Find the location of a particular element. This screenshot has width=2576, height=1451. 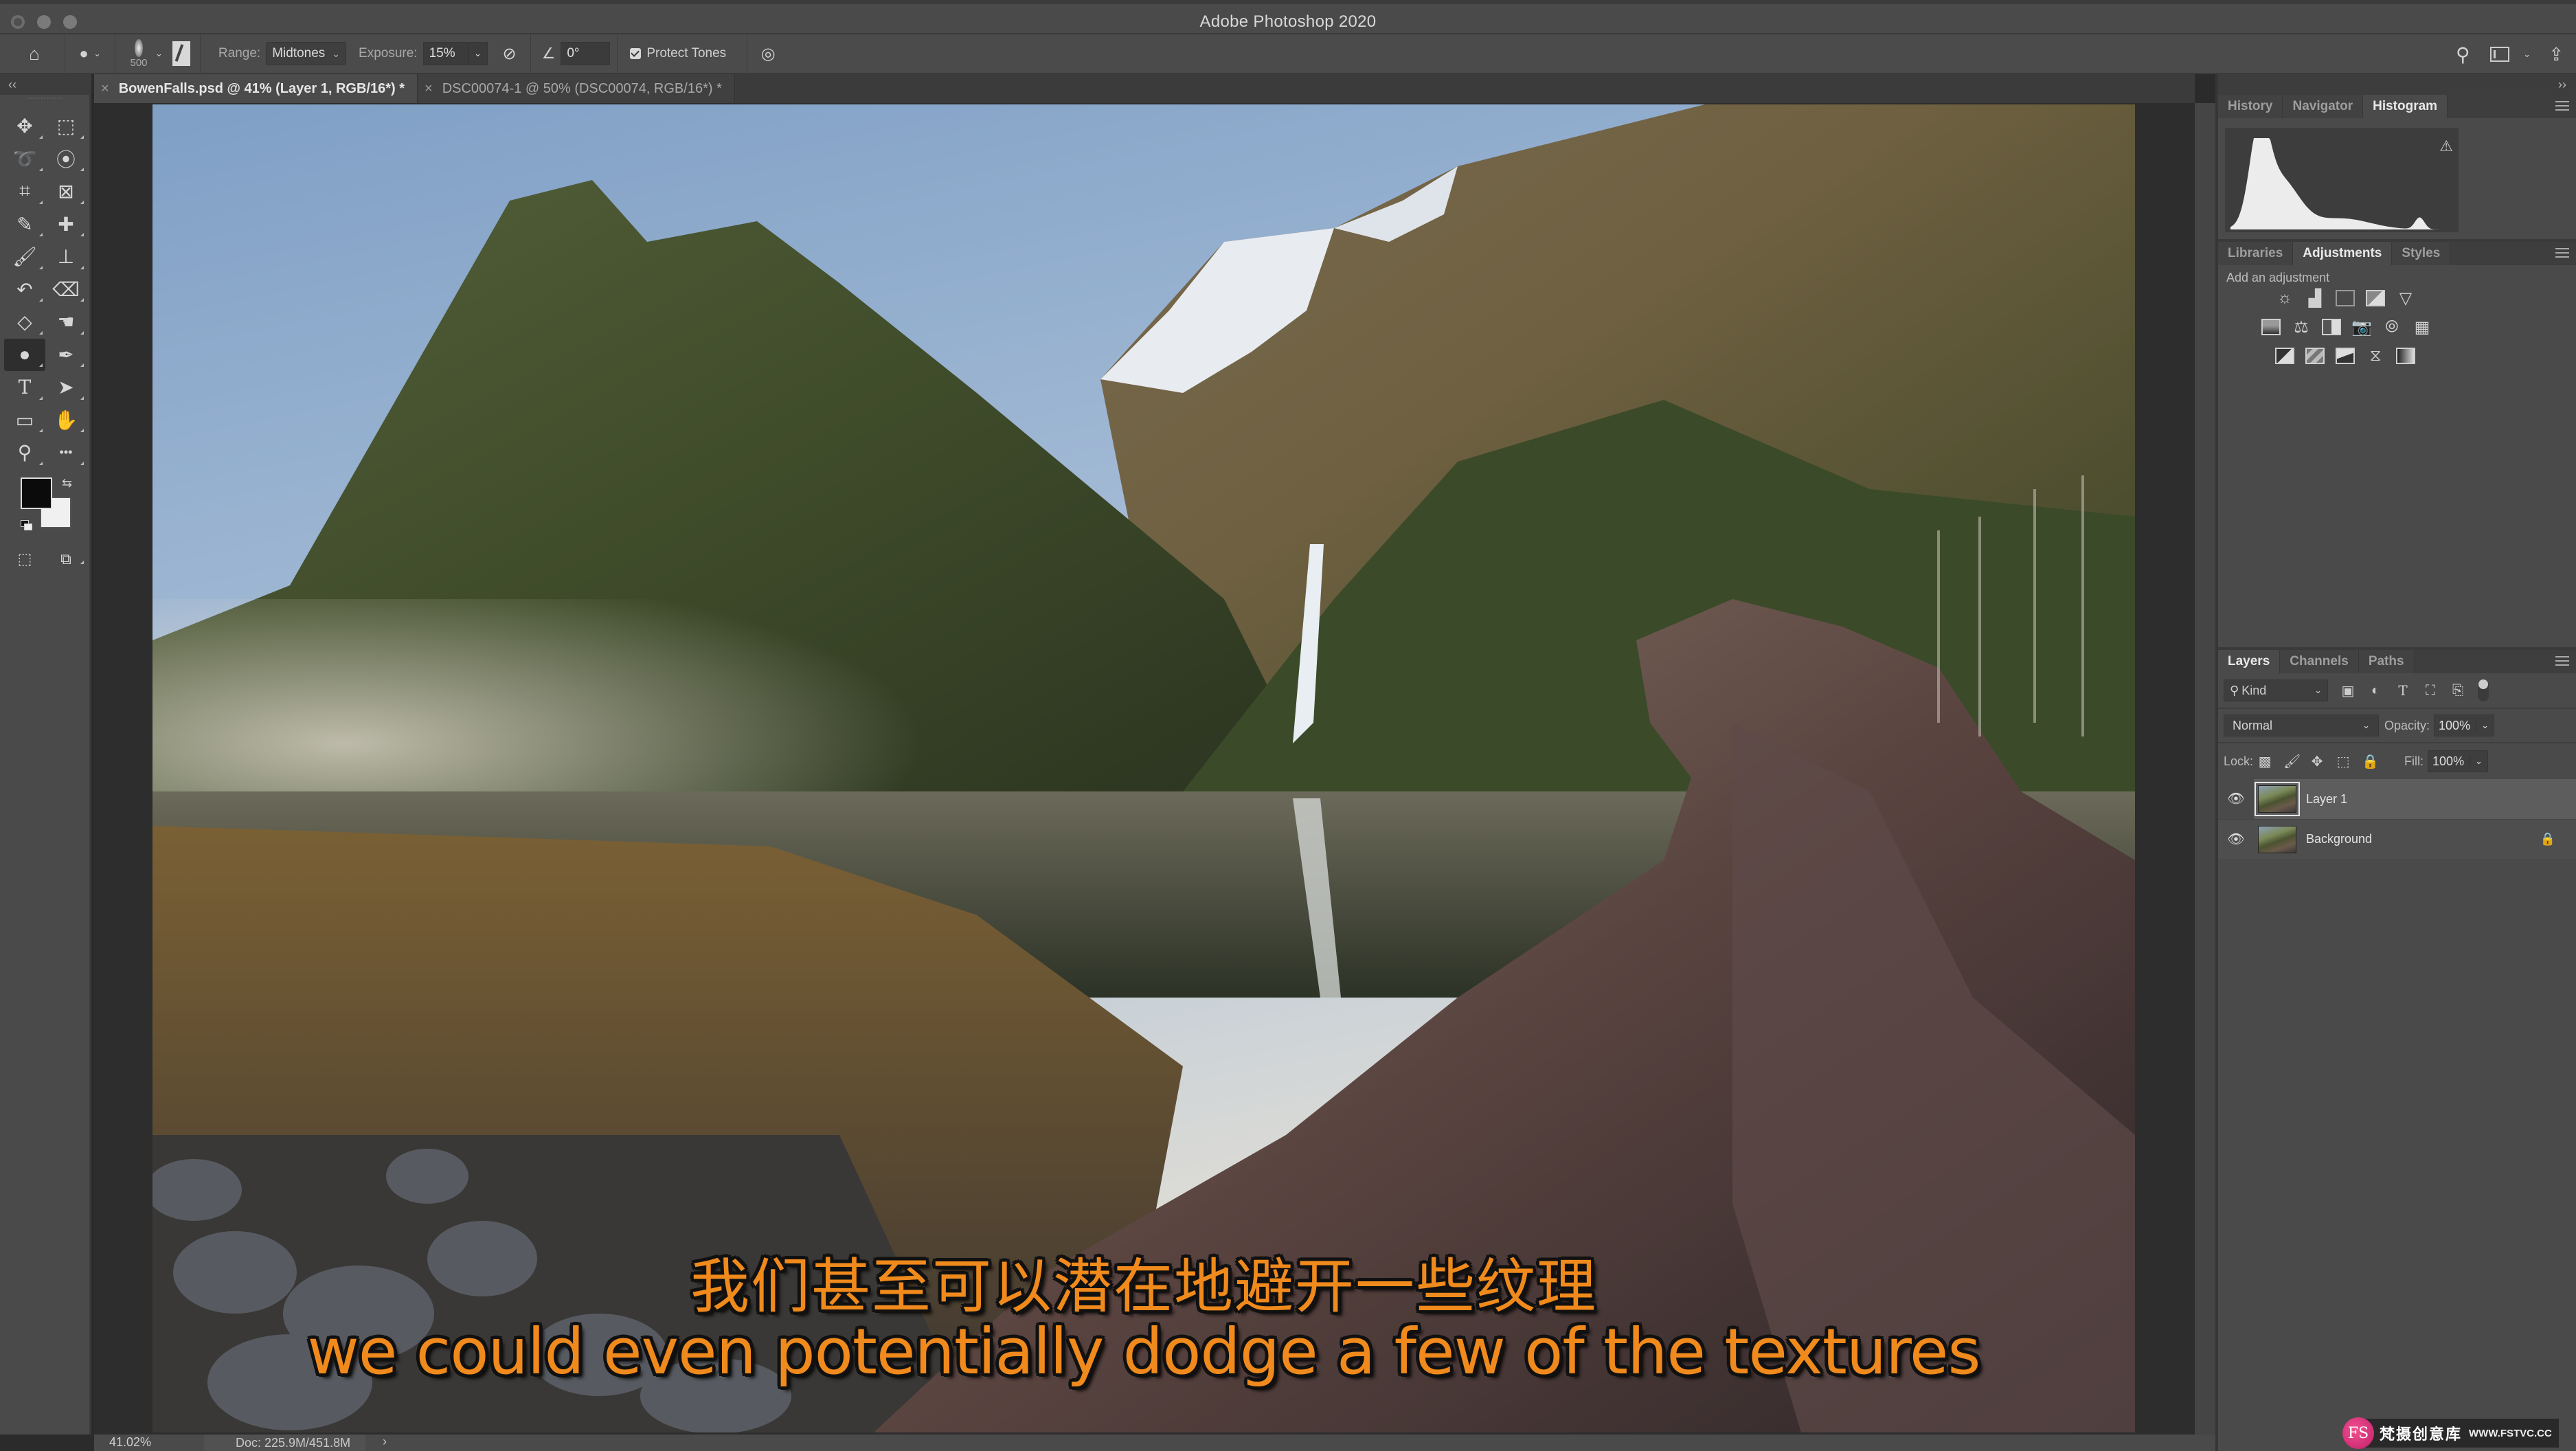

hue-saturation-icon is located at coordinates (2271, 327).